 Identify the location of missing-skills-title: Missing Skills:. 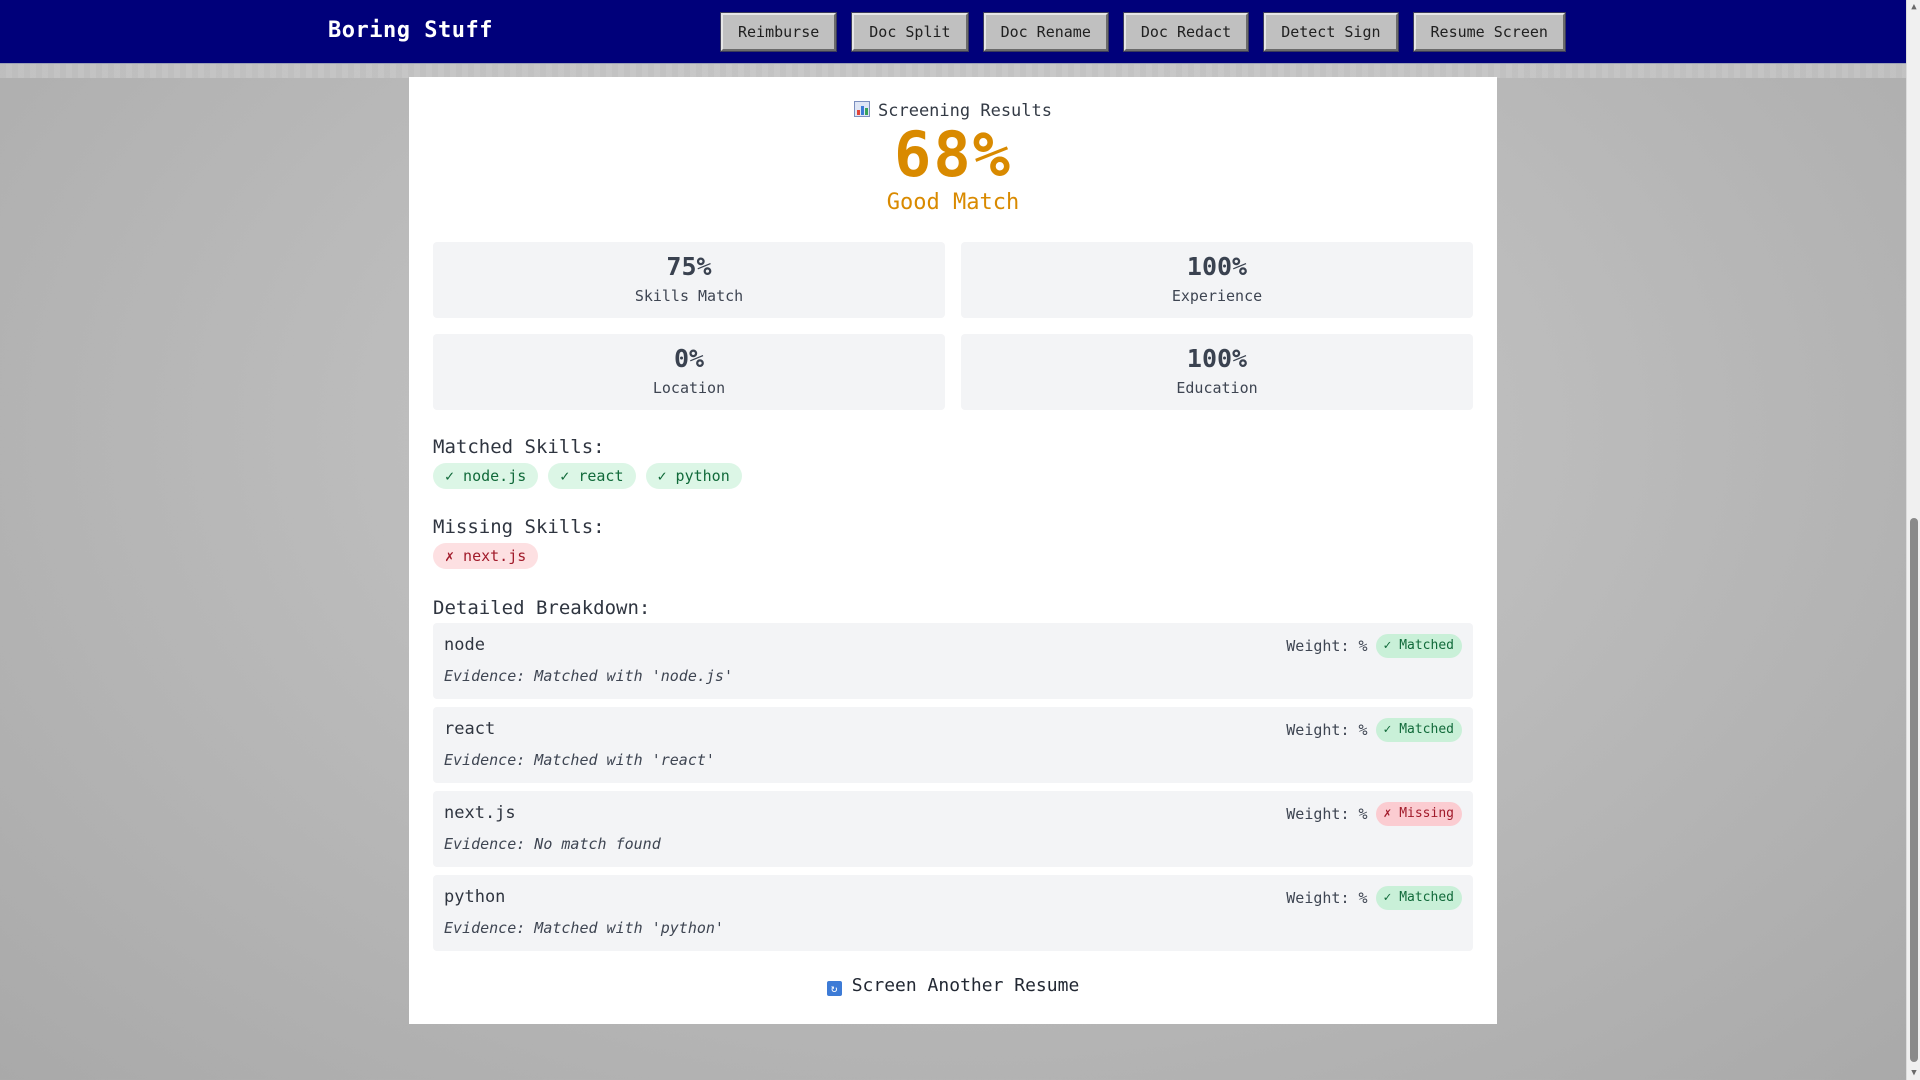
(519, 527).